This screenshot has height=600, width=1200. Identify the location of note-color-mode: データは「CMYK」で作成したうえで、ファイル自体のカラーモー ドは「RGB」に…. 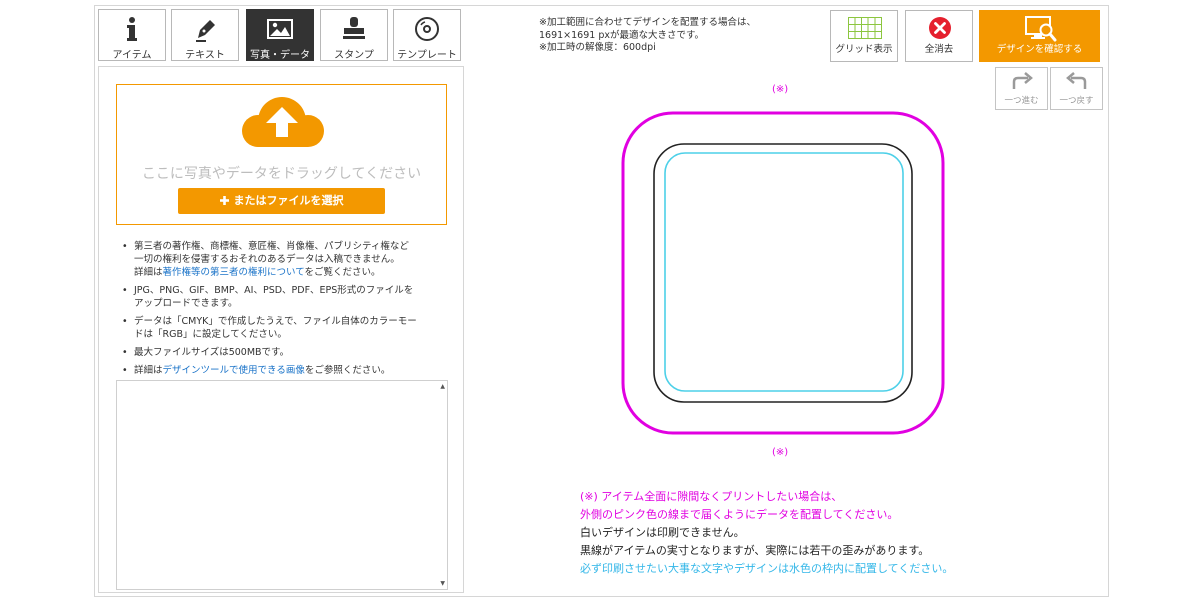
(287, 328).